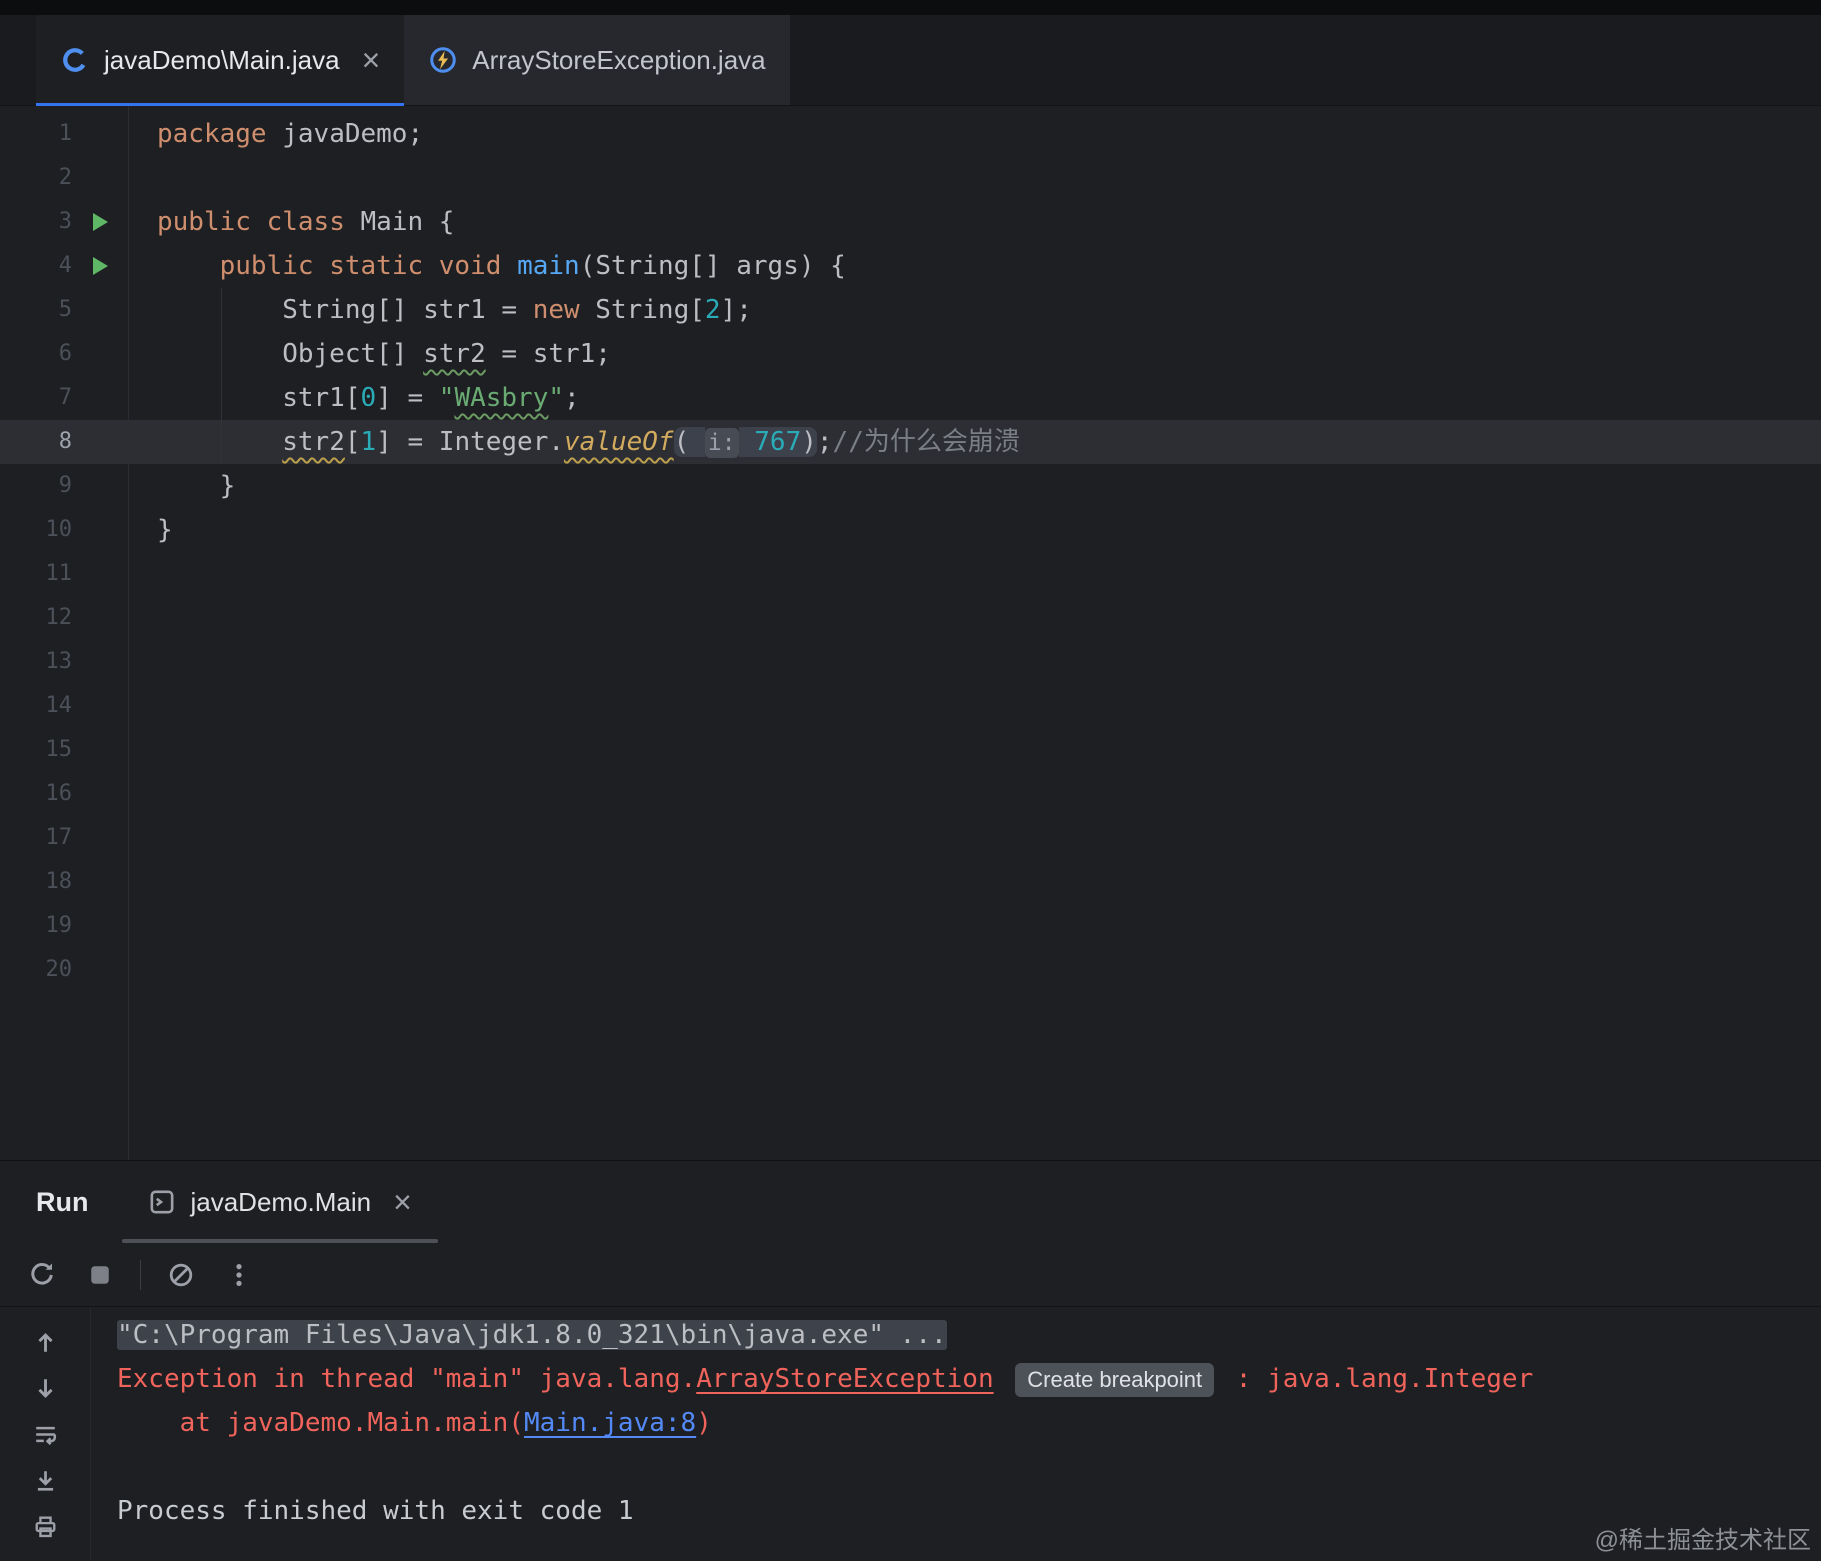 The height and width of the screenshot is (1561, 1821). Describe the element at coordinates (704, 1423) in the screenshot. I see `console-text: )` at that location.